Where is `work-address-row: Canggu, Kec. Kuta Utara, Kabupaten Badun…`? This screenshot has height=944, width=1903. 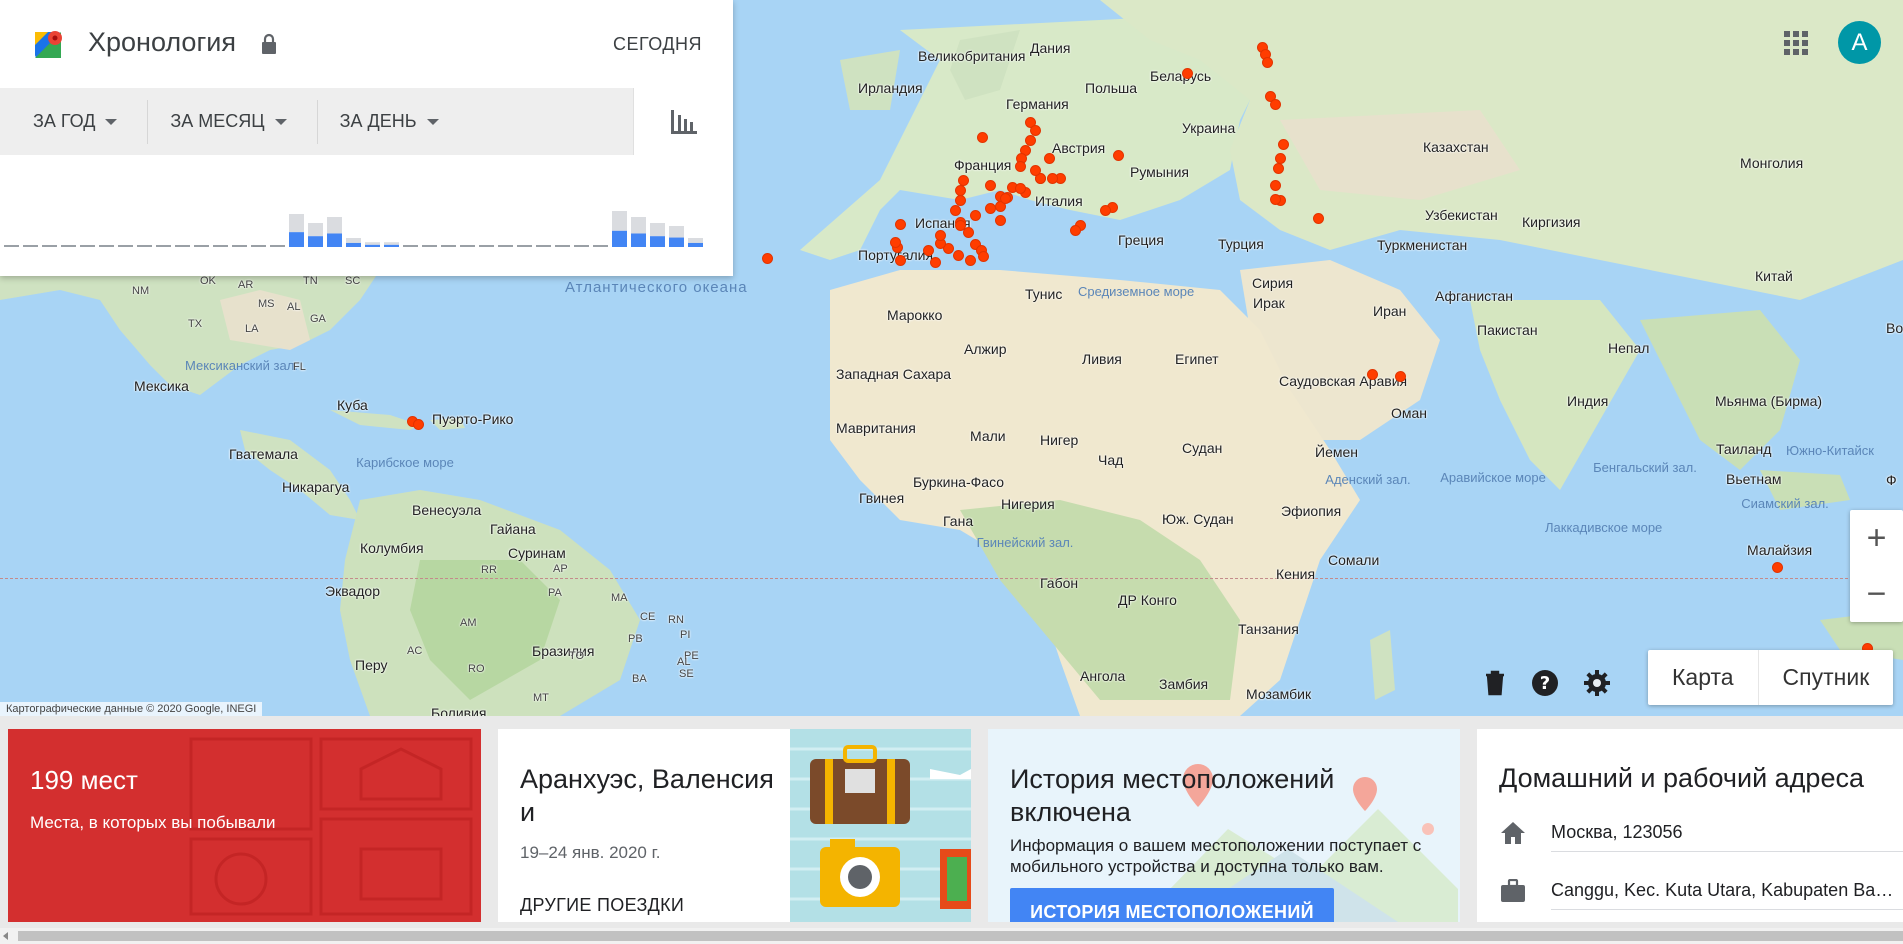 work-address-row: Canggu, Kec. Kuta Utara, Kabupaten Badun… is located at coordinates (1701, 891).